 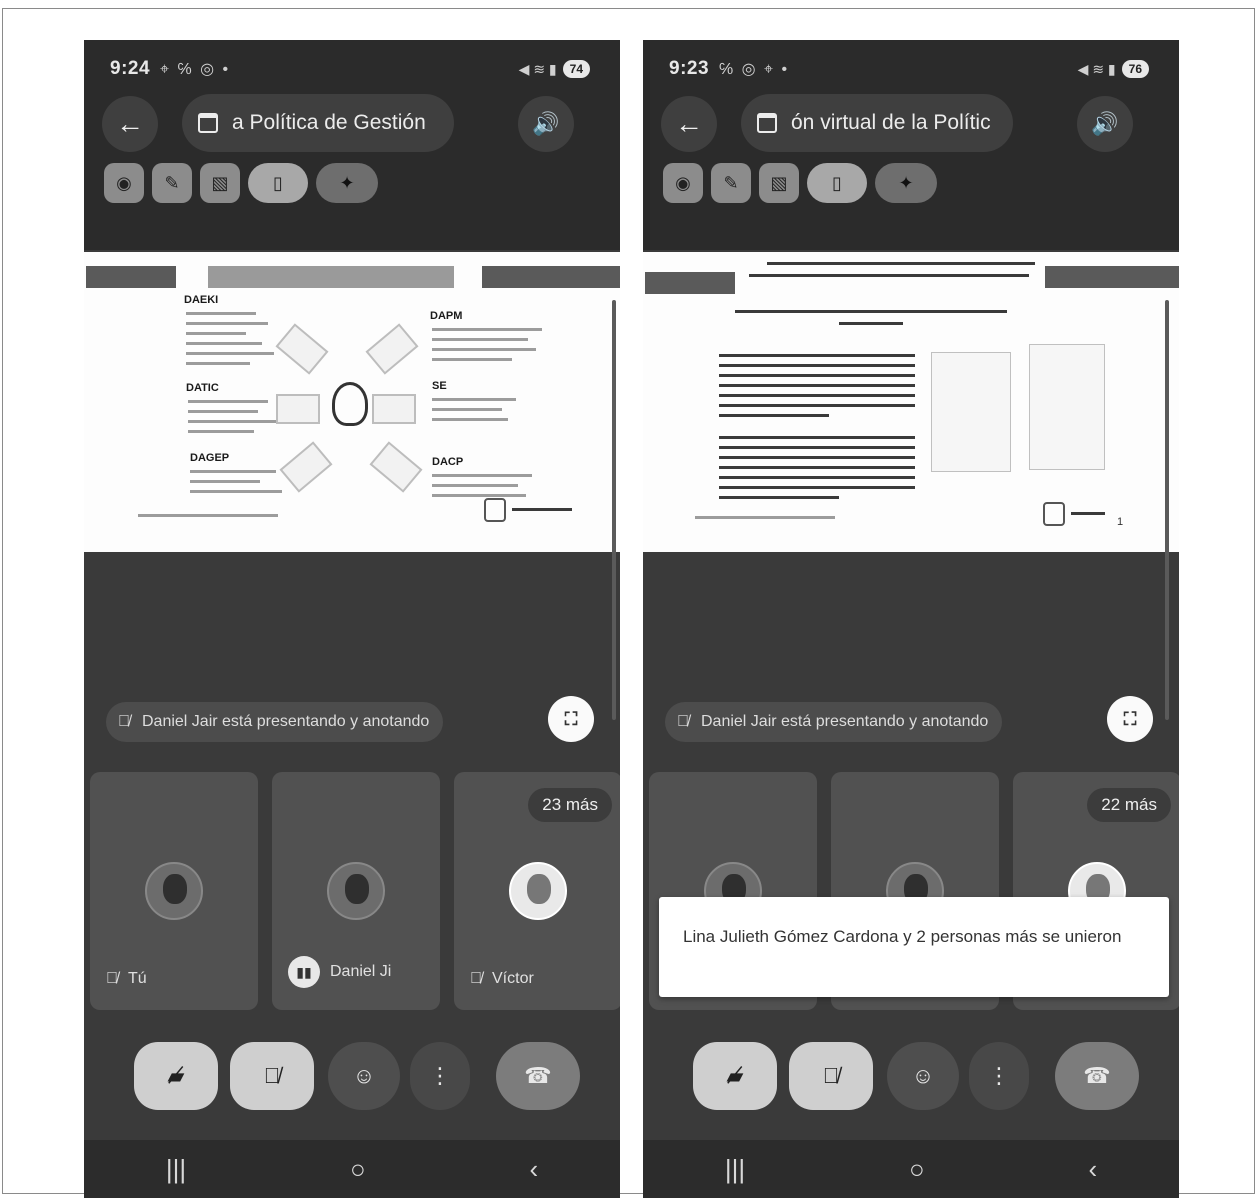 I want to click on meeting-title-pill: ón virtual de la Polític, so click(x=877, y=123).